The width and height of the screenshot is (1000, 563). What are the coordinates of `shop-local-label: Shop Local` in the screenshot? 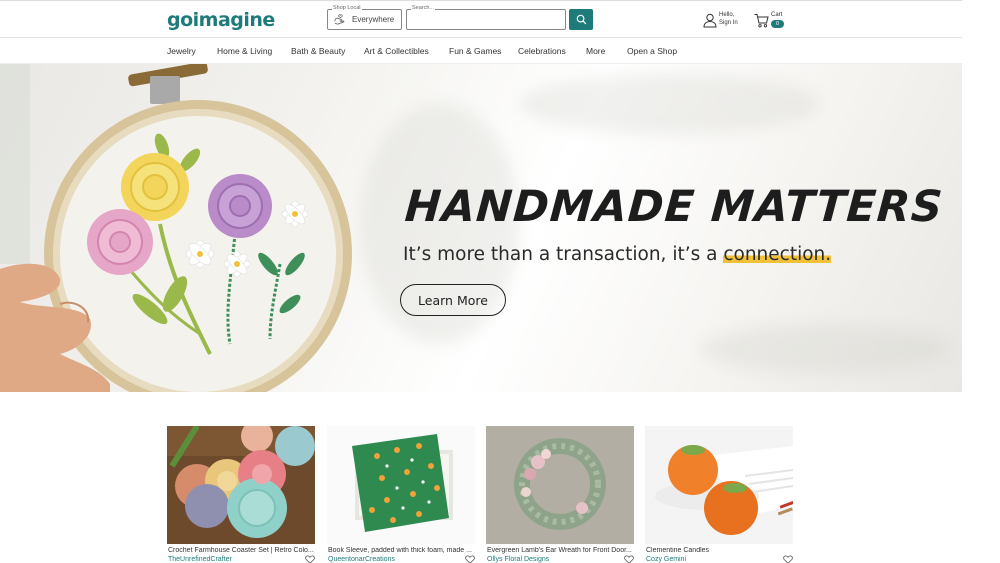 It's located at (347, 8).